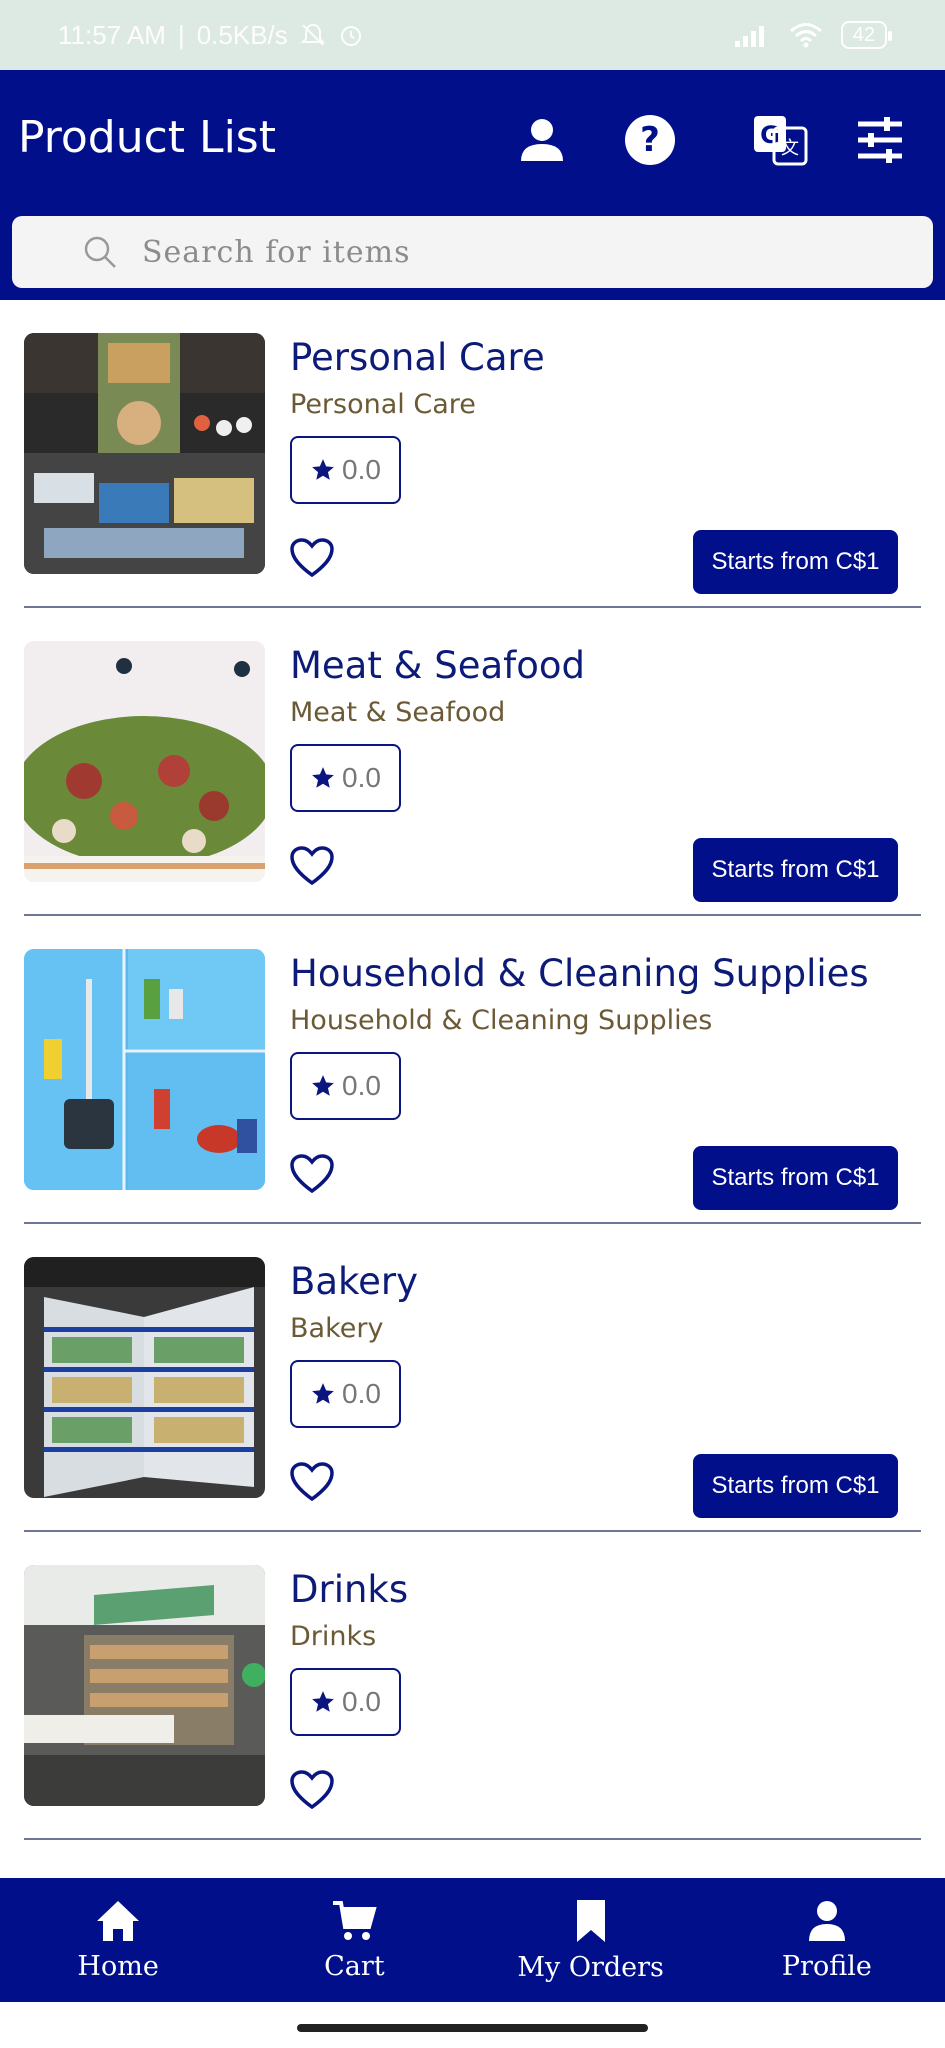 The height and width of the screenshot is (2048, 945). I want to click on page-title: Product List, so click(147, 137).